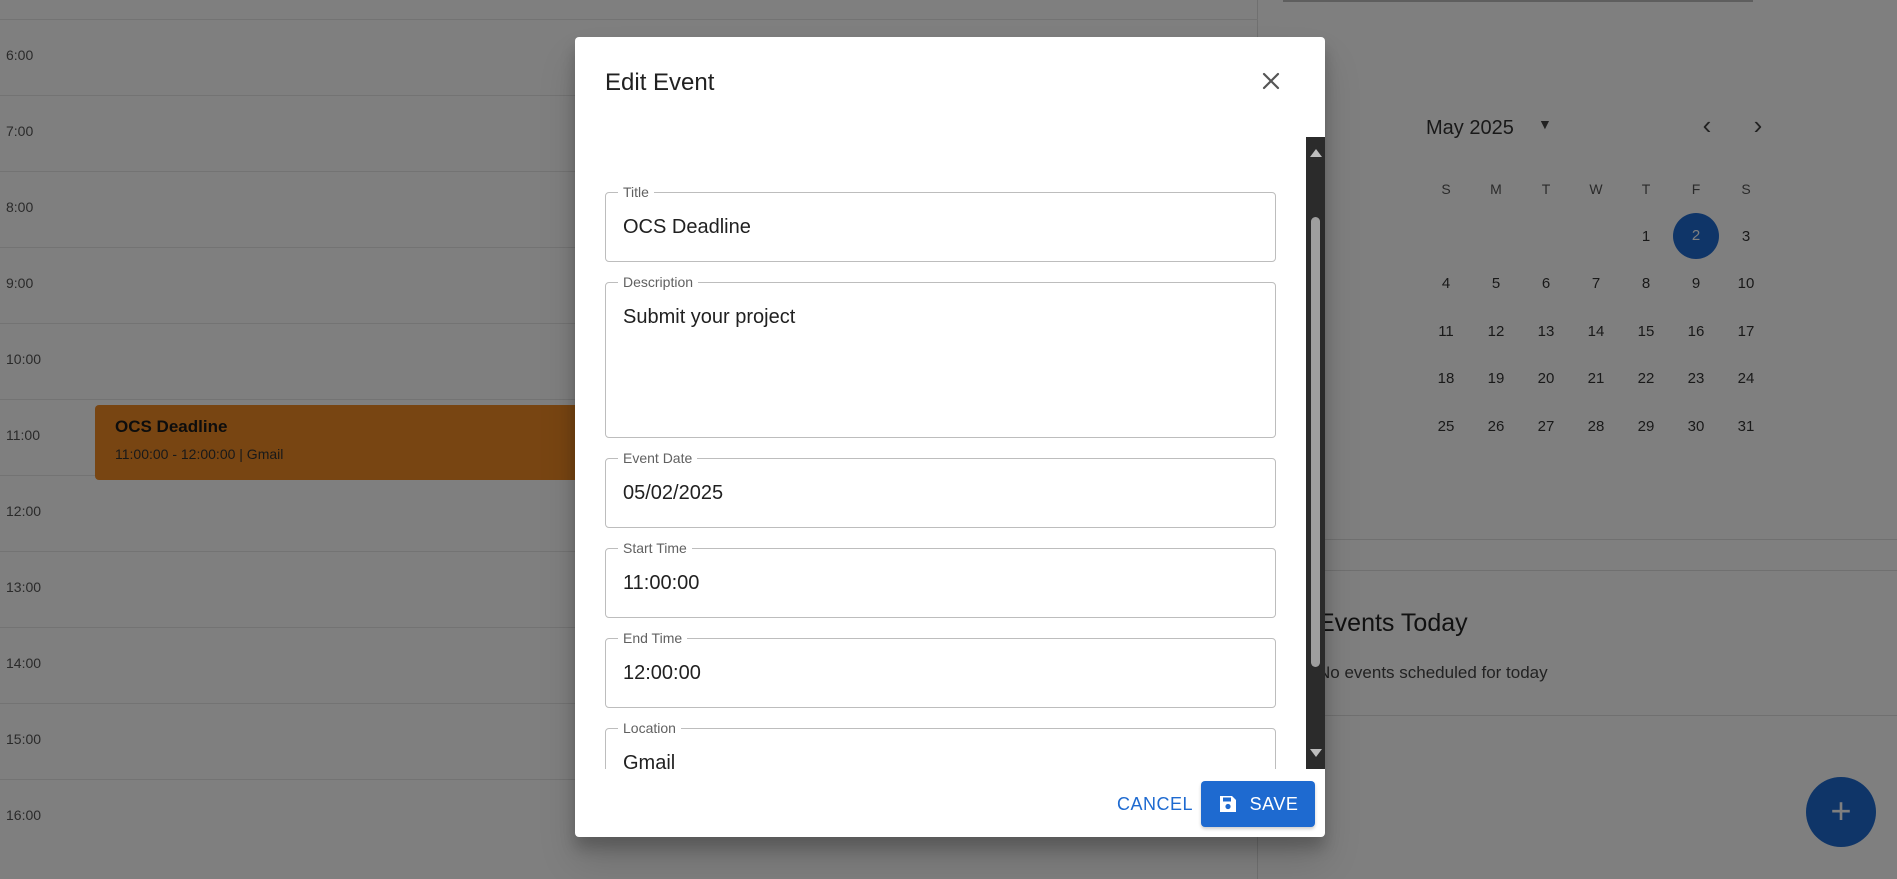  Describe the element at coordinates (653, 638) in the screenshot. I see `end-time-field-label: End Time` at that location.